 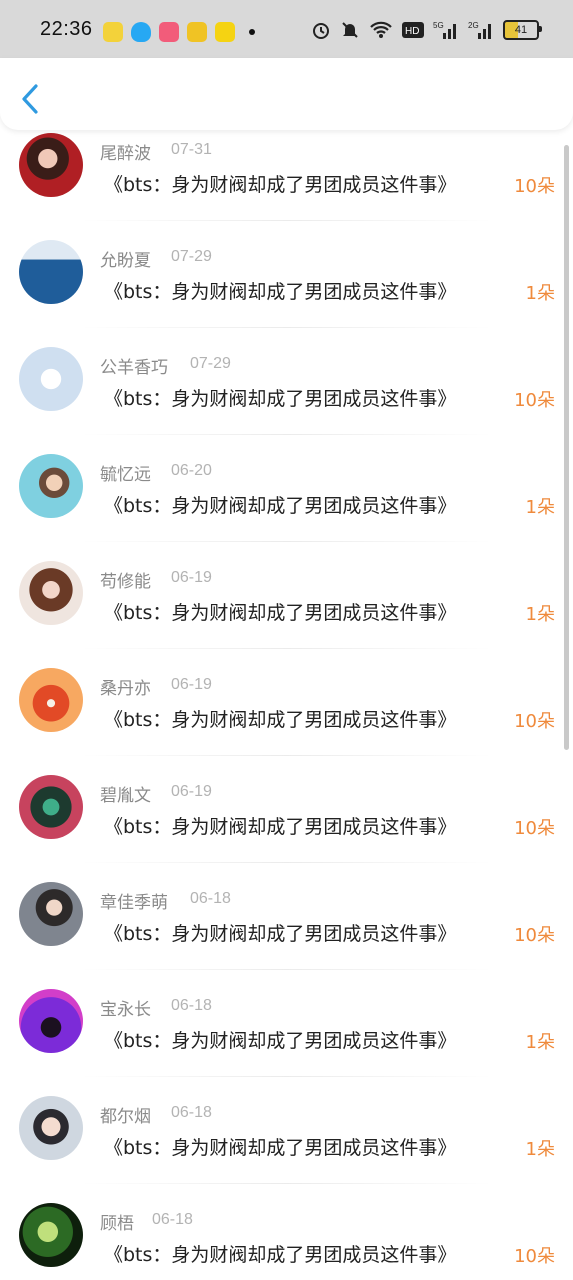 I want to click on mute-icon, so click(x=350, y=30).